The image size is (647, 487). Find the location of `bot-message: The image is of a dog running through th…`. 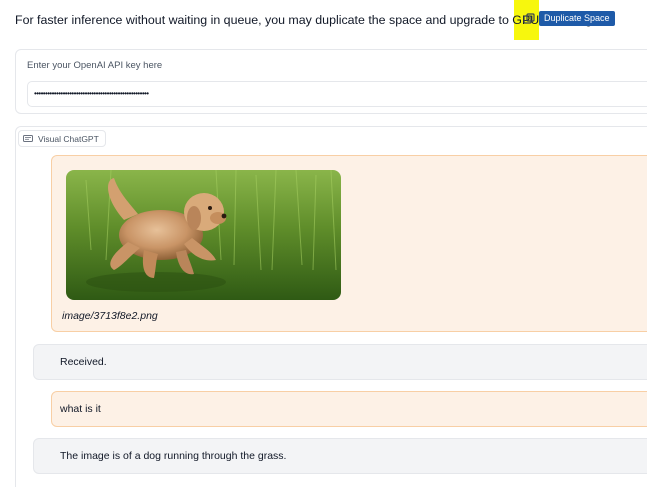

bot-message: The image is of a dog running through th… is located at coordinates (340, 456).